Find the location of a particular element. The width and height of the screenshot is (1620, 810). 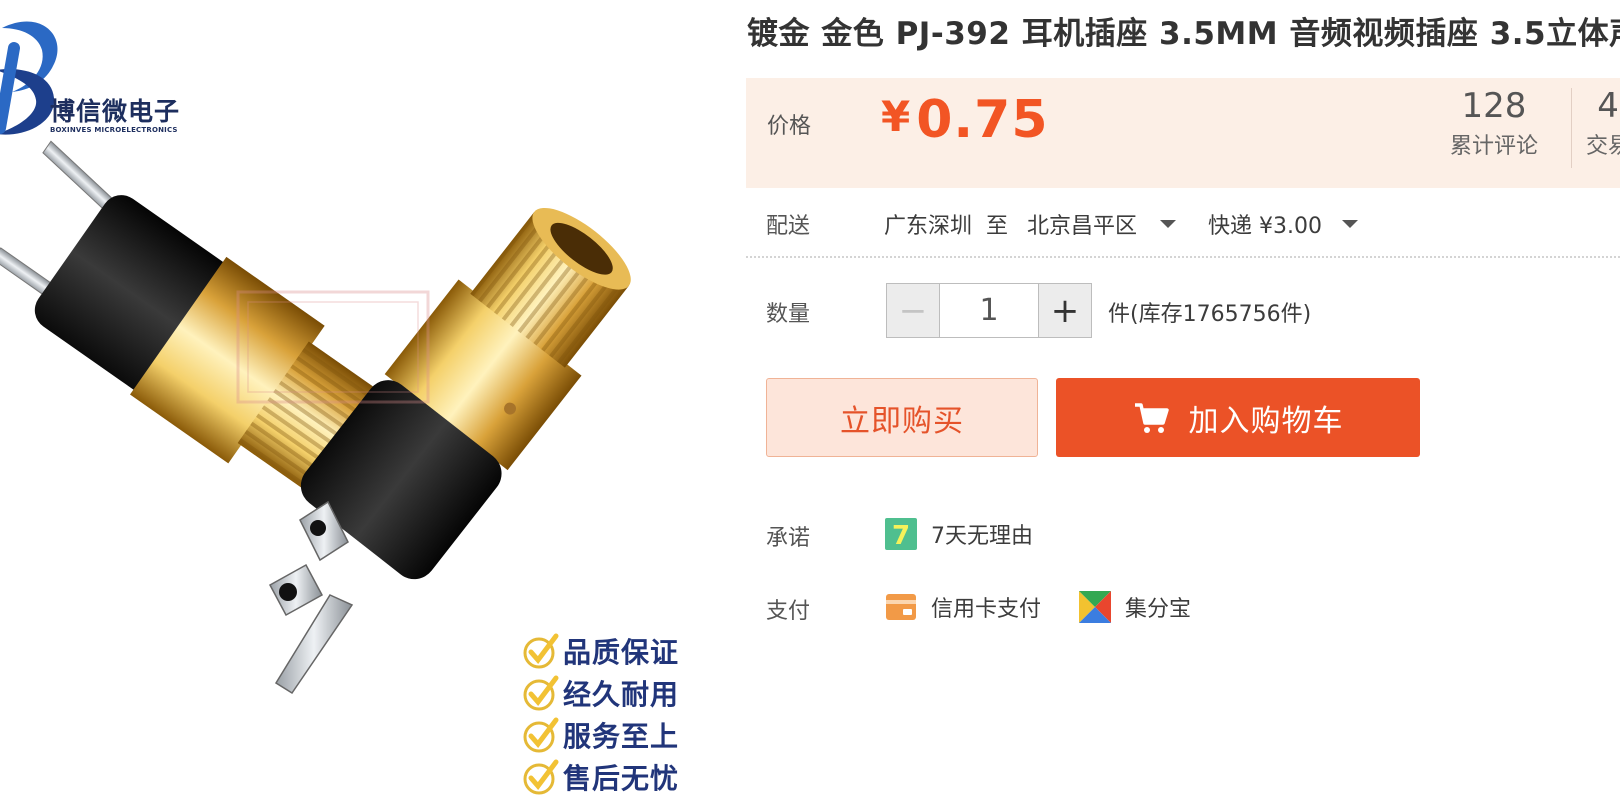

feature-label: 经久耐用 is located at coordinates (621, 694).